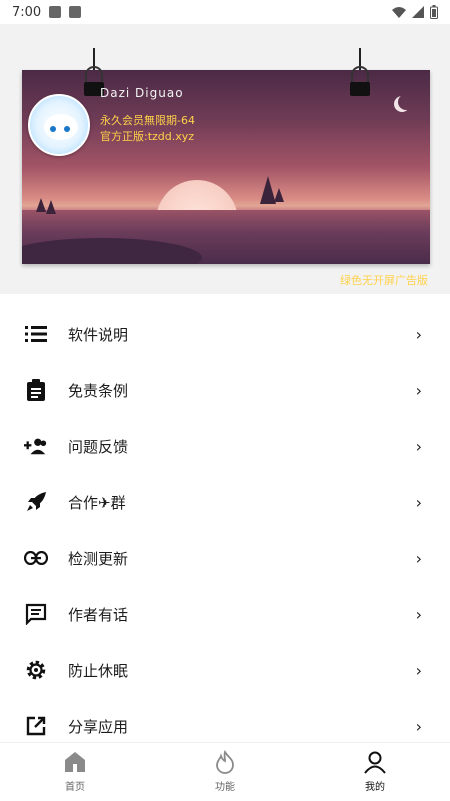  What do you see at coordinates (434, 12) in the screenshot?
I see `battery-icon` at bounding box center [434, 12].